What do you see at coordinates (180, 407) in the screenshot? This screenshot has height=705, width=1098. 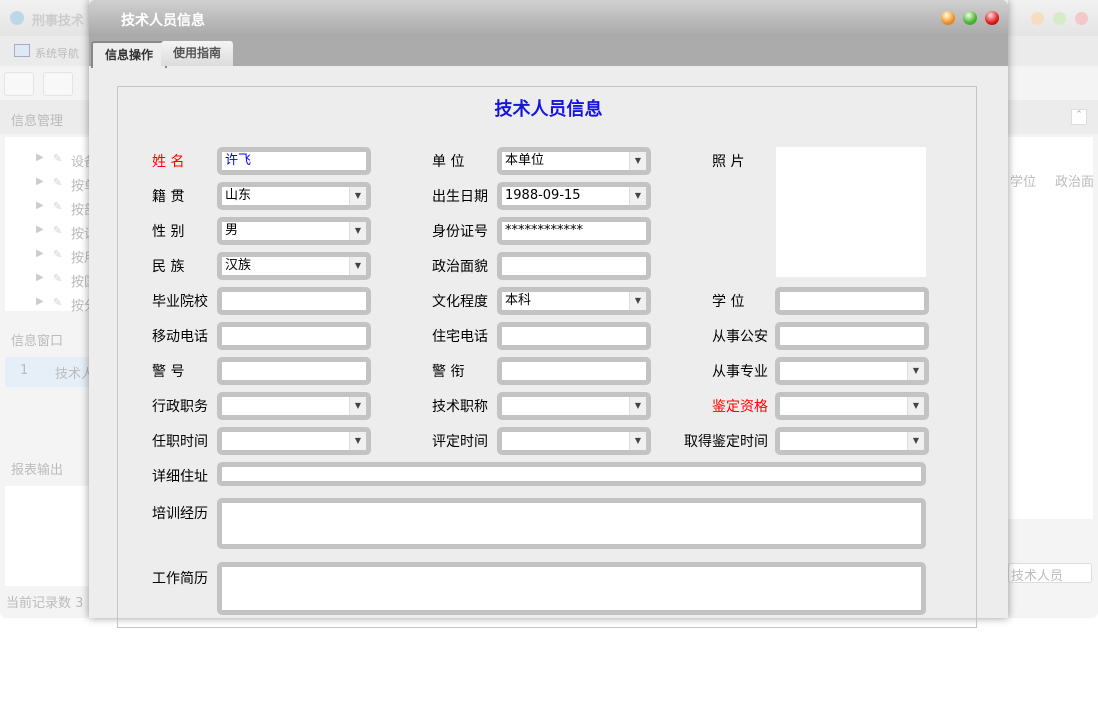 I see `admin-post-label: 行政职务` at bounding box center [180, 407].